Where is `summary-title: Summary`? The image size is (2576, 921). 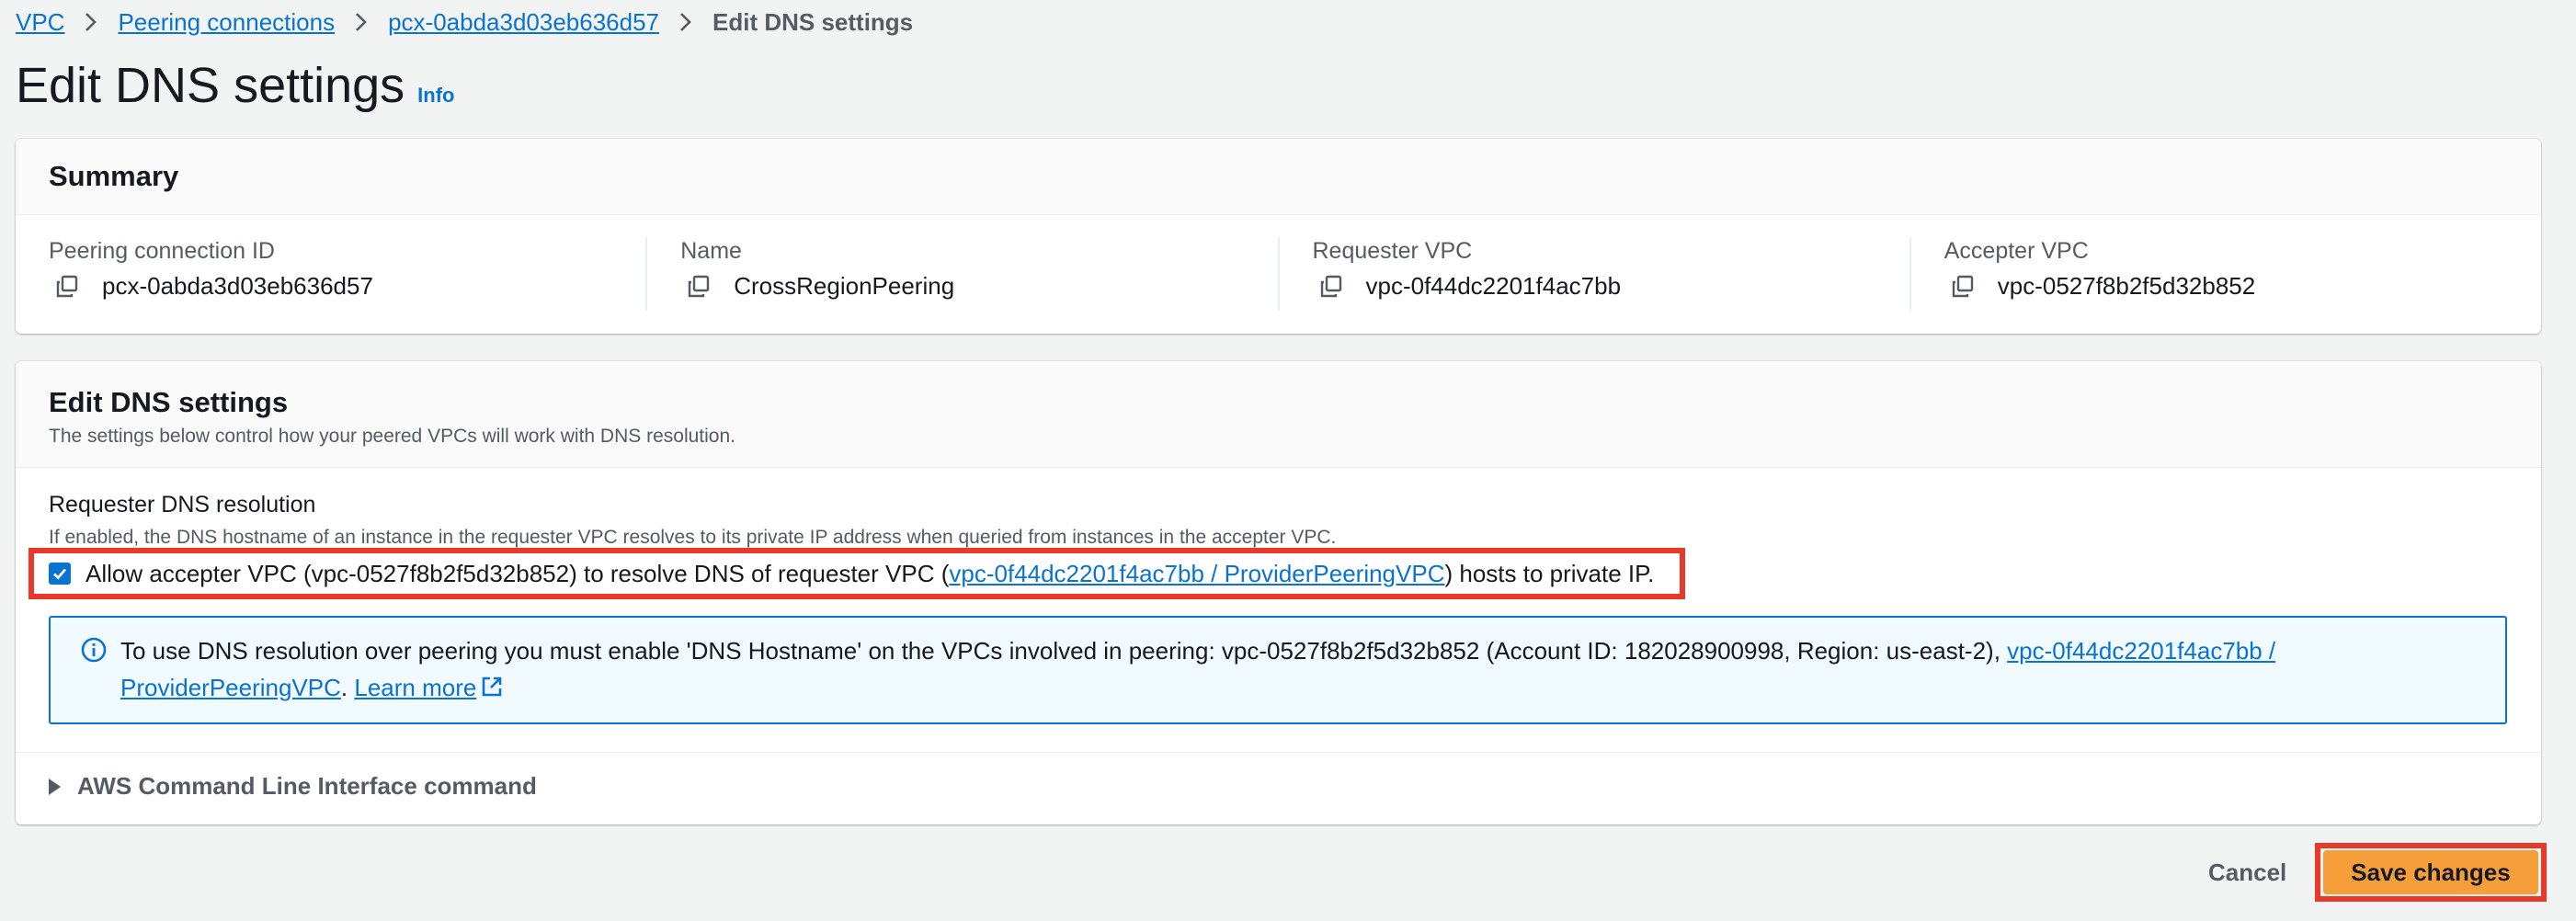
summary-title: Summary is located at coordinates (114, 176).